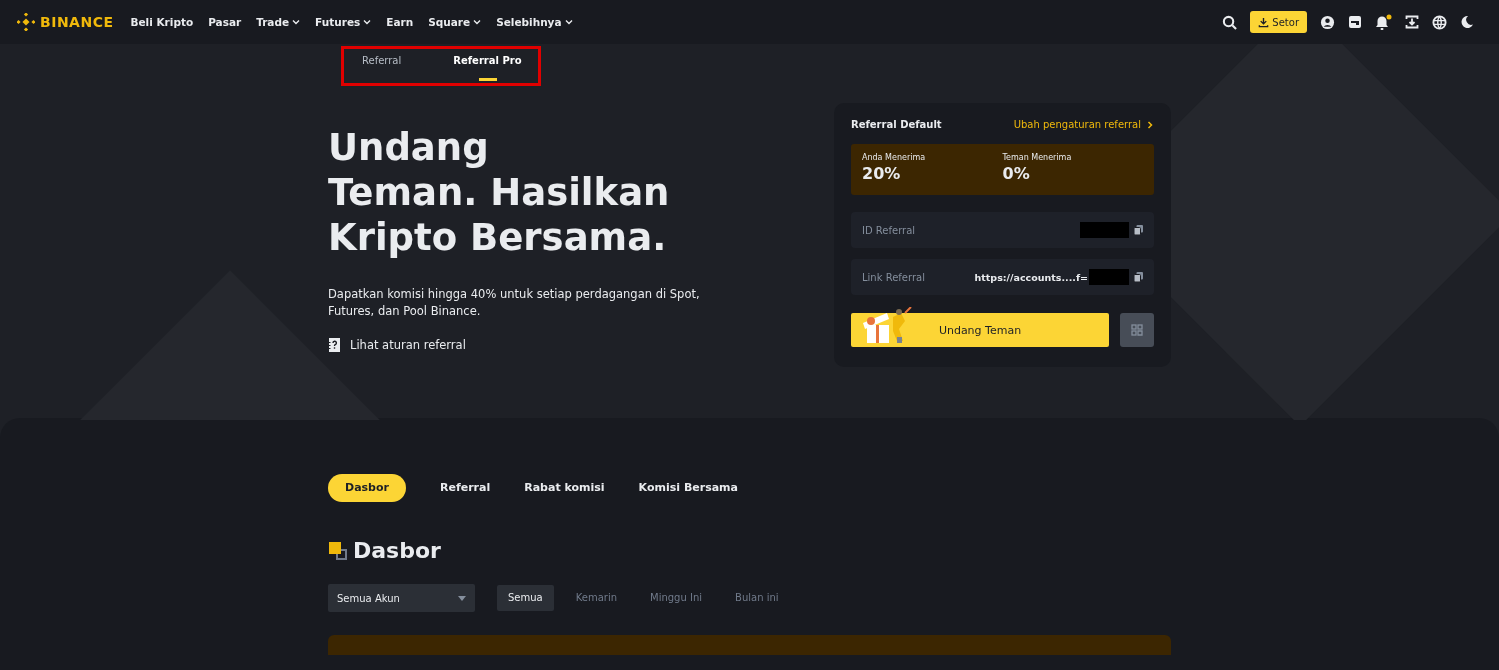 The width and height of the screenshot is (1499, 670). Describe the element at coordinates (1278, 22) in the screenshot. I see `deposit-button: Setor` at that location.